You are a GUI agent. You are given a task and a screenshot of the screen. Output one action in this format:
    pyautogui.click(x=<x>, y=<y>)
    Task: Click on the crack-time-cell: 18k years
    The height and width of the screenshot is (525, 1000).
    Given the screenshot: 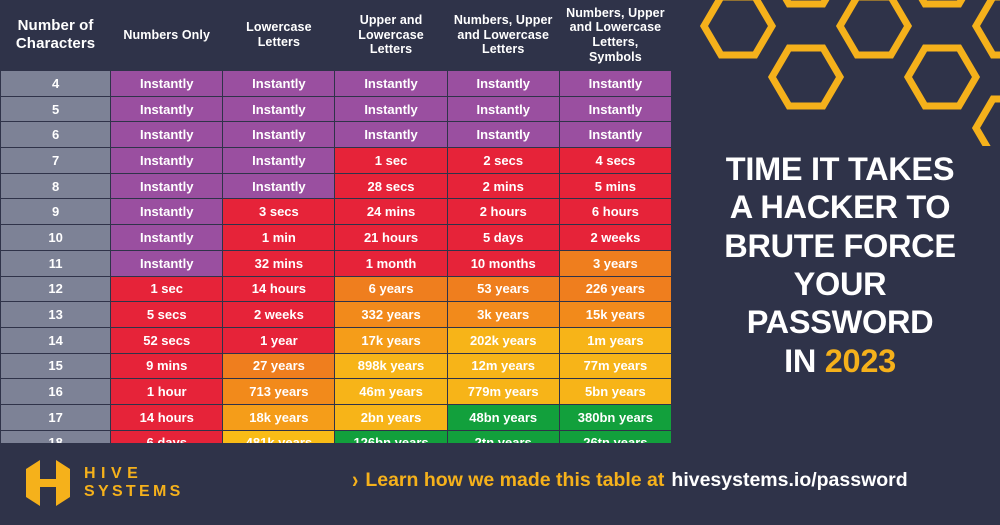 What is the action you would take?
    pyautogui.click(x=279, y=417)
    